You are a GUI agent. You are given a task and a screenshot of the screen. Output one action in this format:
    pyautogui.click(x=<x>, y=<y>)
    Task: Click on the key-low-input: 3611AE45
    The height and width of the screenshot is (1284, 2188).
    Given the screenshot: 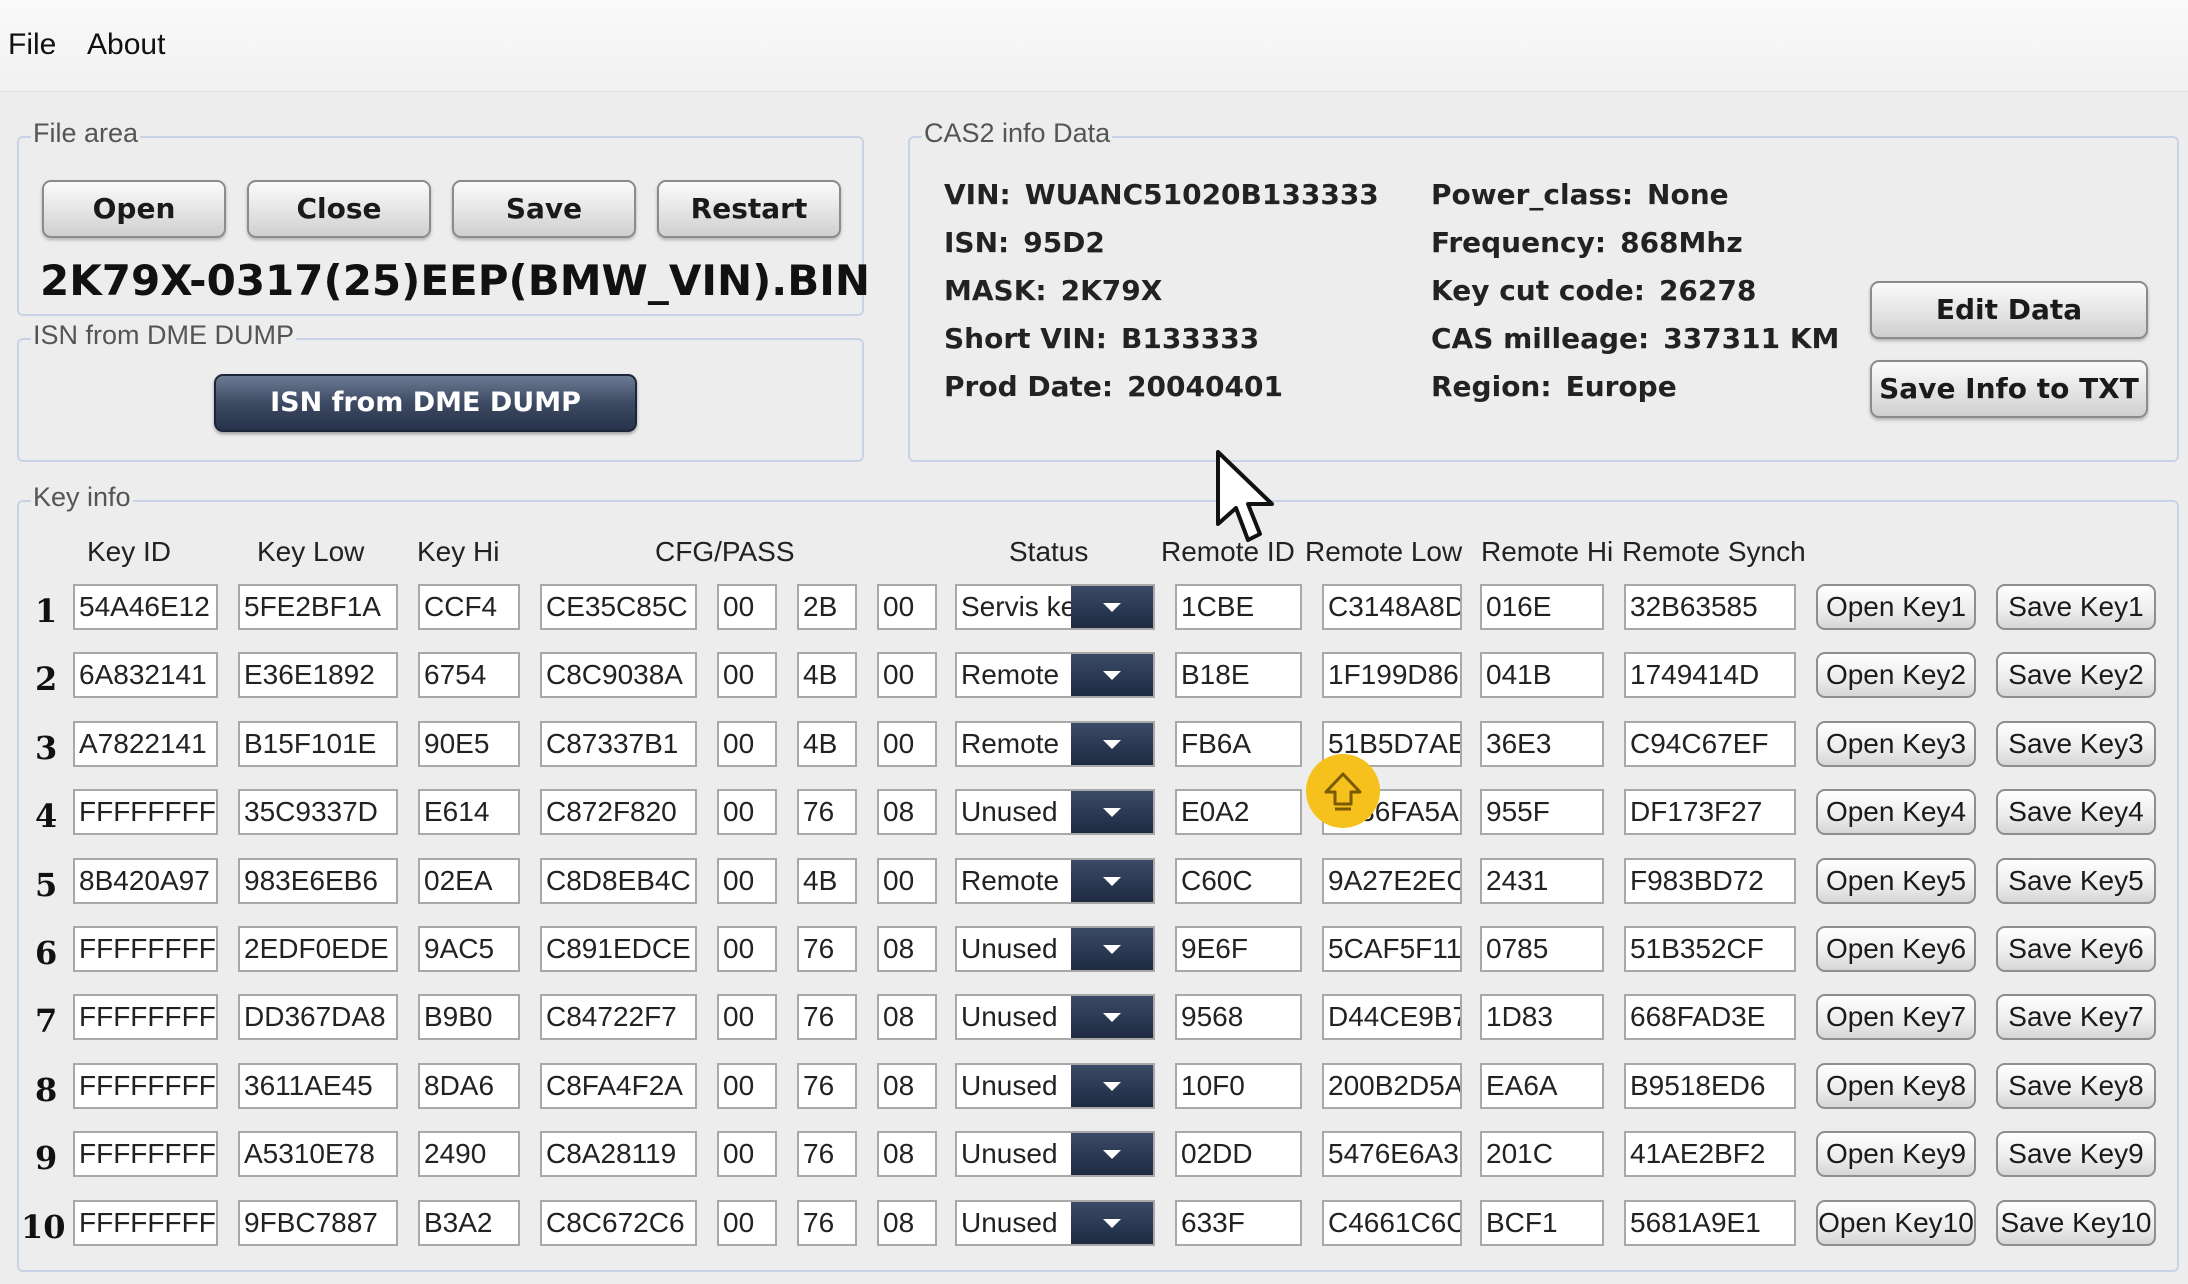 What is the action you would take?
    pyautogui.click(x=318, y=1085)
    